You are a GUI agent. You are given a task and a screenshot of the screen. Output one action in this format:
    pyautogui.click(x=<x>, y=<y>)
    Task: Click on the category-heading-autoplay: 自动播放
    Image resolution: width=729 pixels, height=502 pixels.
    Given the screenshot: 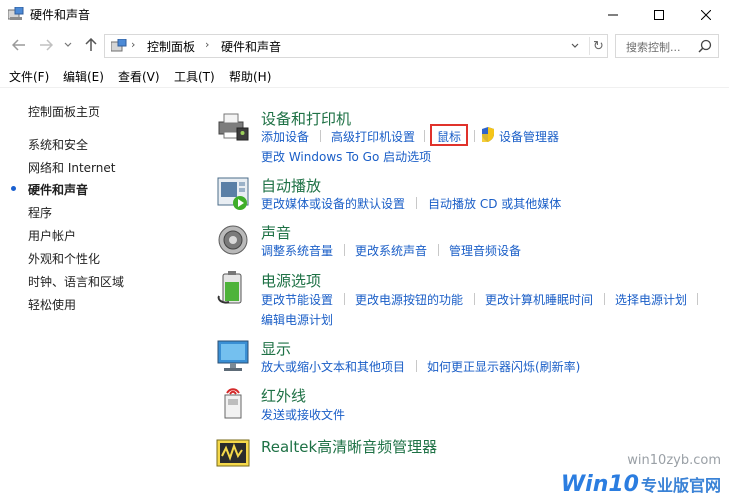 What is the action you would take?
    pyautogui.click(x=291, y=185)
    